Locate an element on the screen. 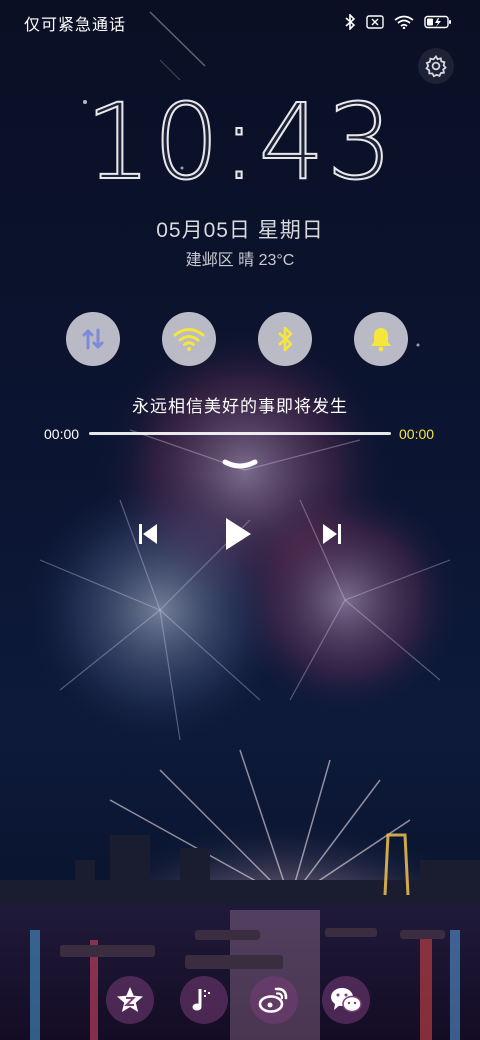 Image resolution: width=480 pixels, height=1040 pixels. settings-button is located at coordinates (436, 66).